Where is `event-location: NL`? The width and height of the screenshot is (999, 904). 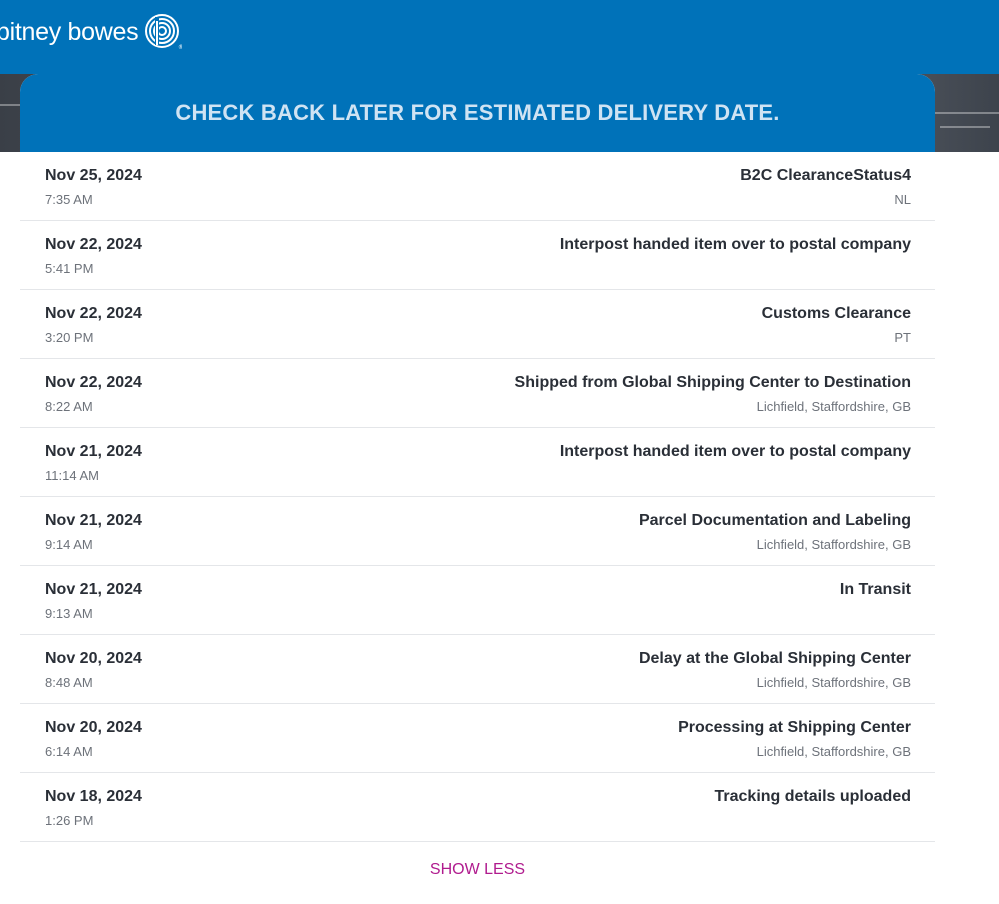 event-location: NL is located at coordinates (902, 199).